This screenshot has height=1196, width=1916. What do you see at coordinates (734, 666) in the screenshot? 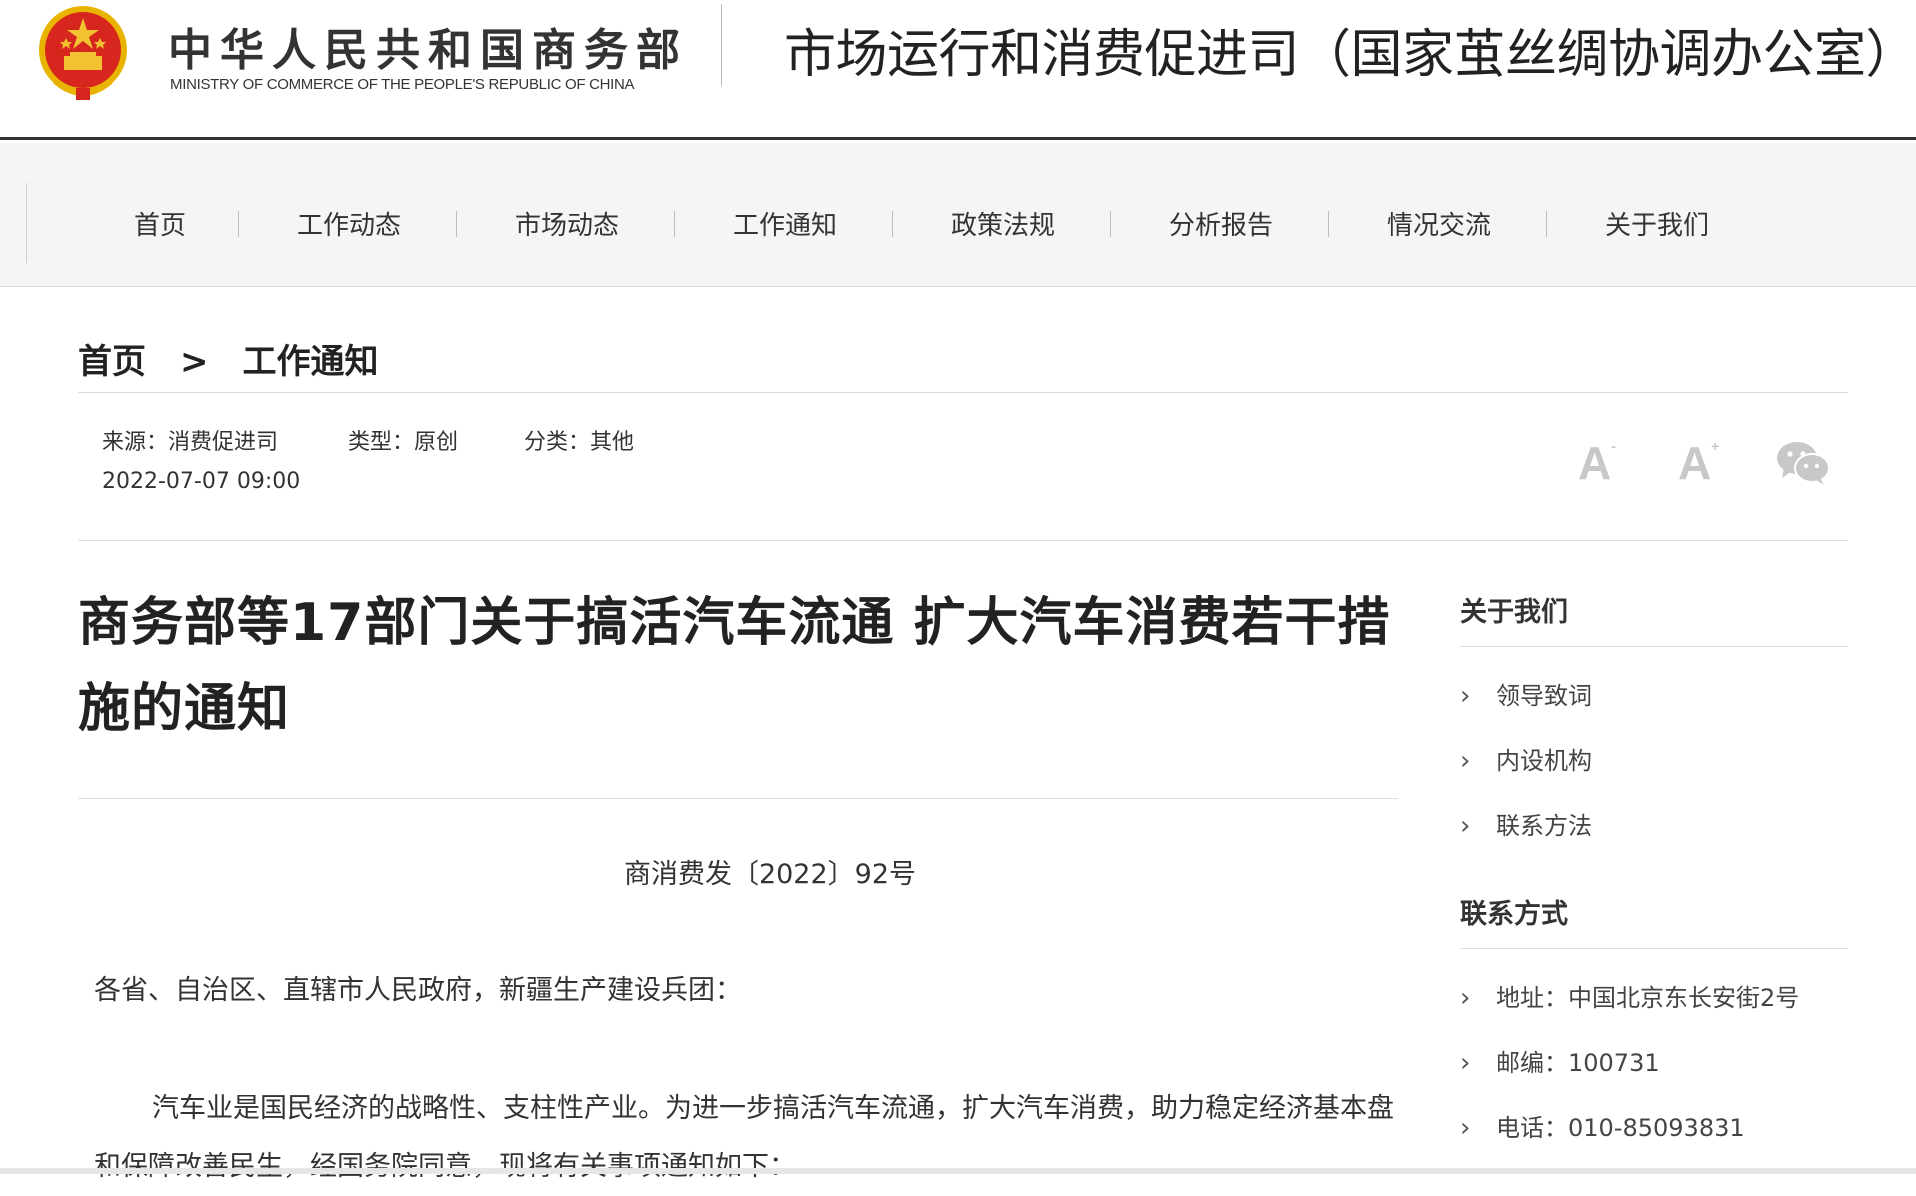
I see `article-title: 商务部等17部门关于搞活汽车流通 扩大汽车消费若干措施的通知` at bounding box center [734, 666].